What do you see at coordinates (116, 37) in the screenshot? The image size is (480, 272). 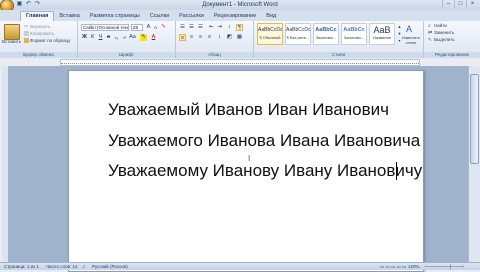 I see `subscript-icon: x₂` at bounding box center [116, 37].